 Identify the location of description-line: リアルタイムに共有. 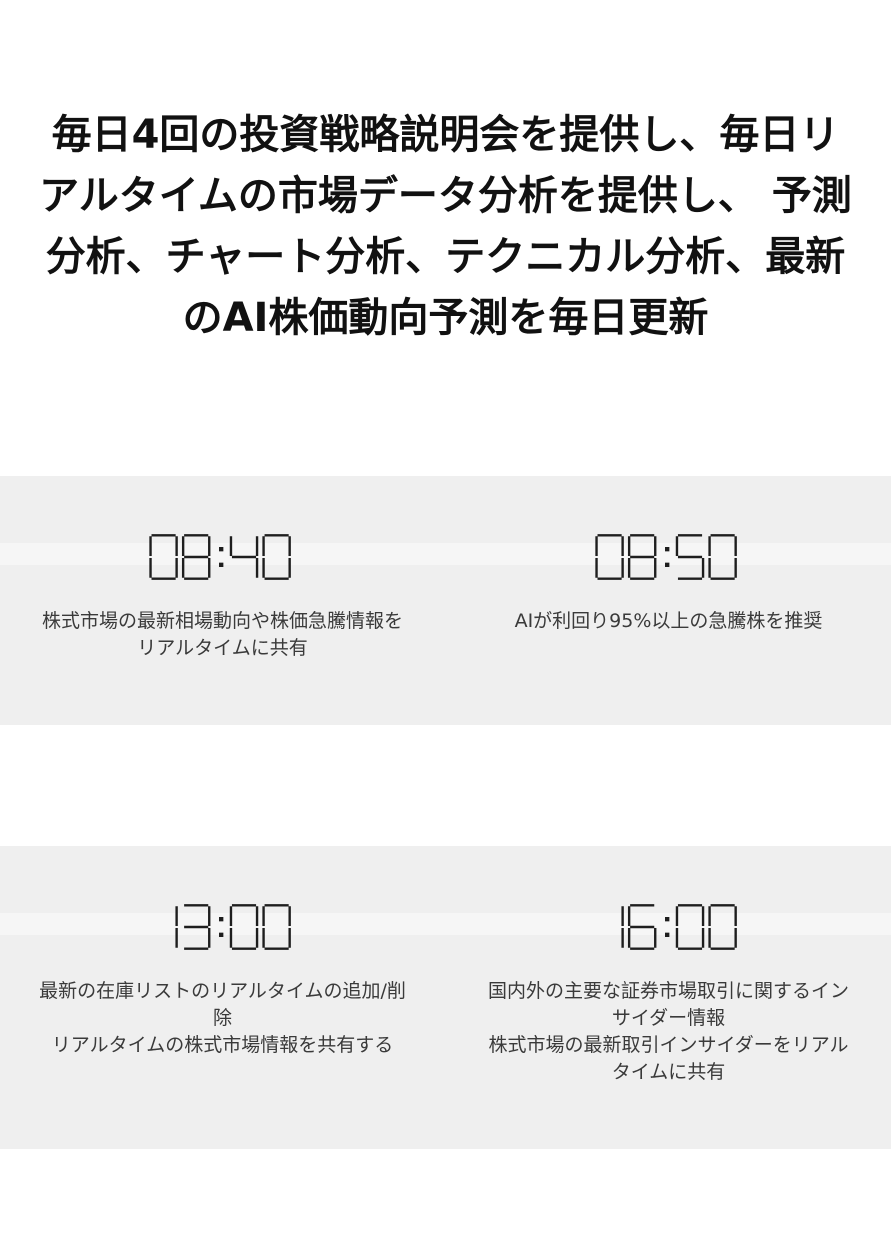
(222, 648).